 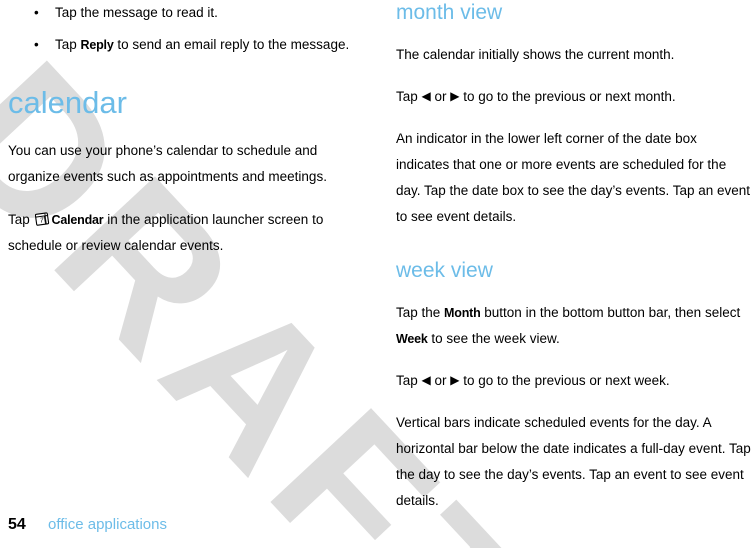 What do you see at coordinates (231, 44) in the screenshot?
I see `list-item-text-tail: to send an email reply to the message.` at bounding box center [231, 44].